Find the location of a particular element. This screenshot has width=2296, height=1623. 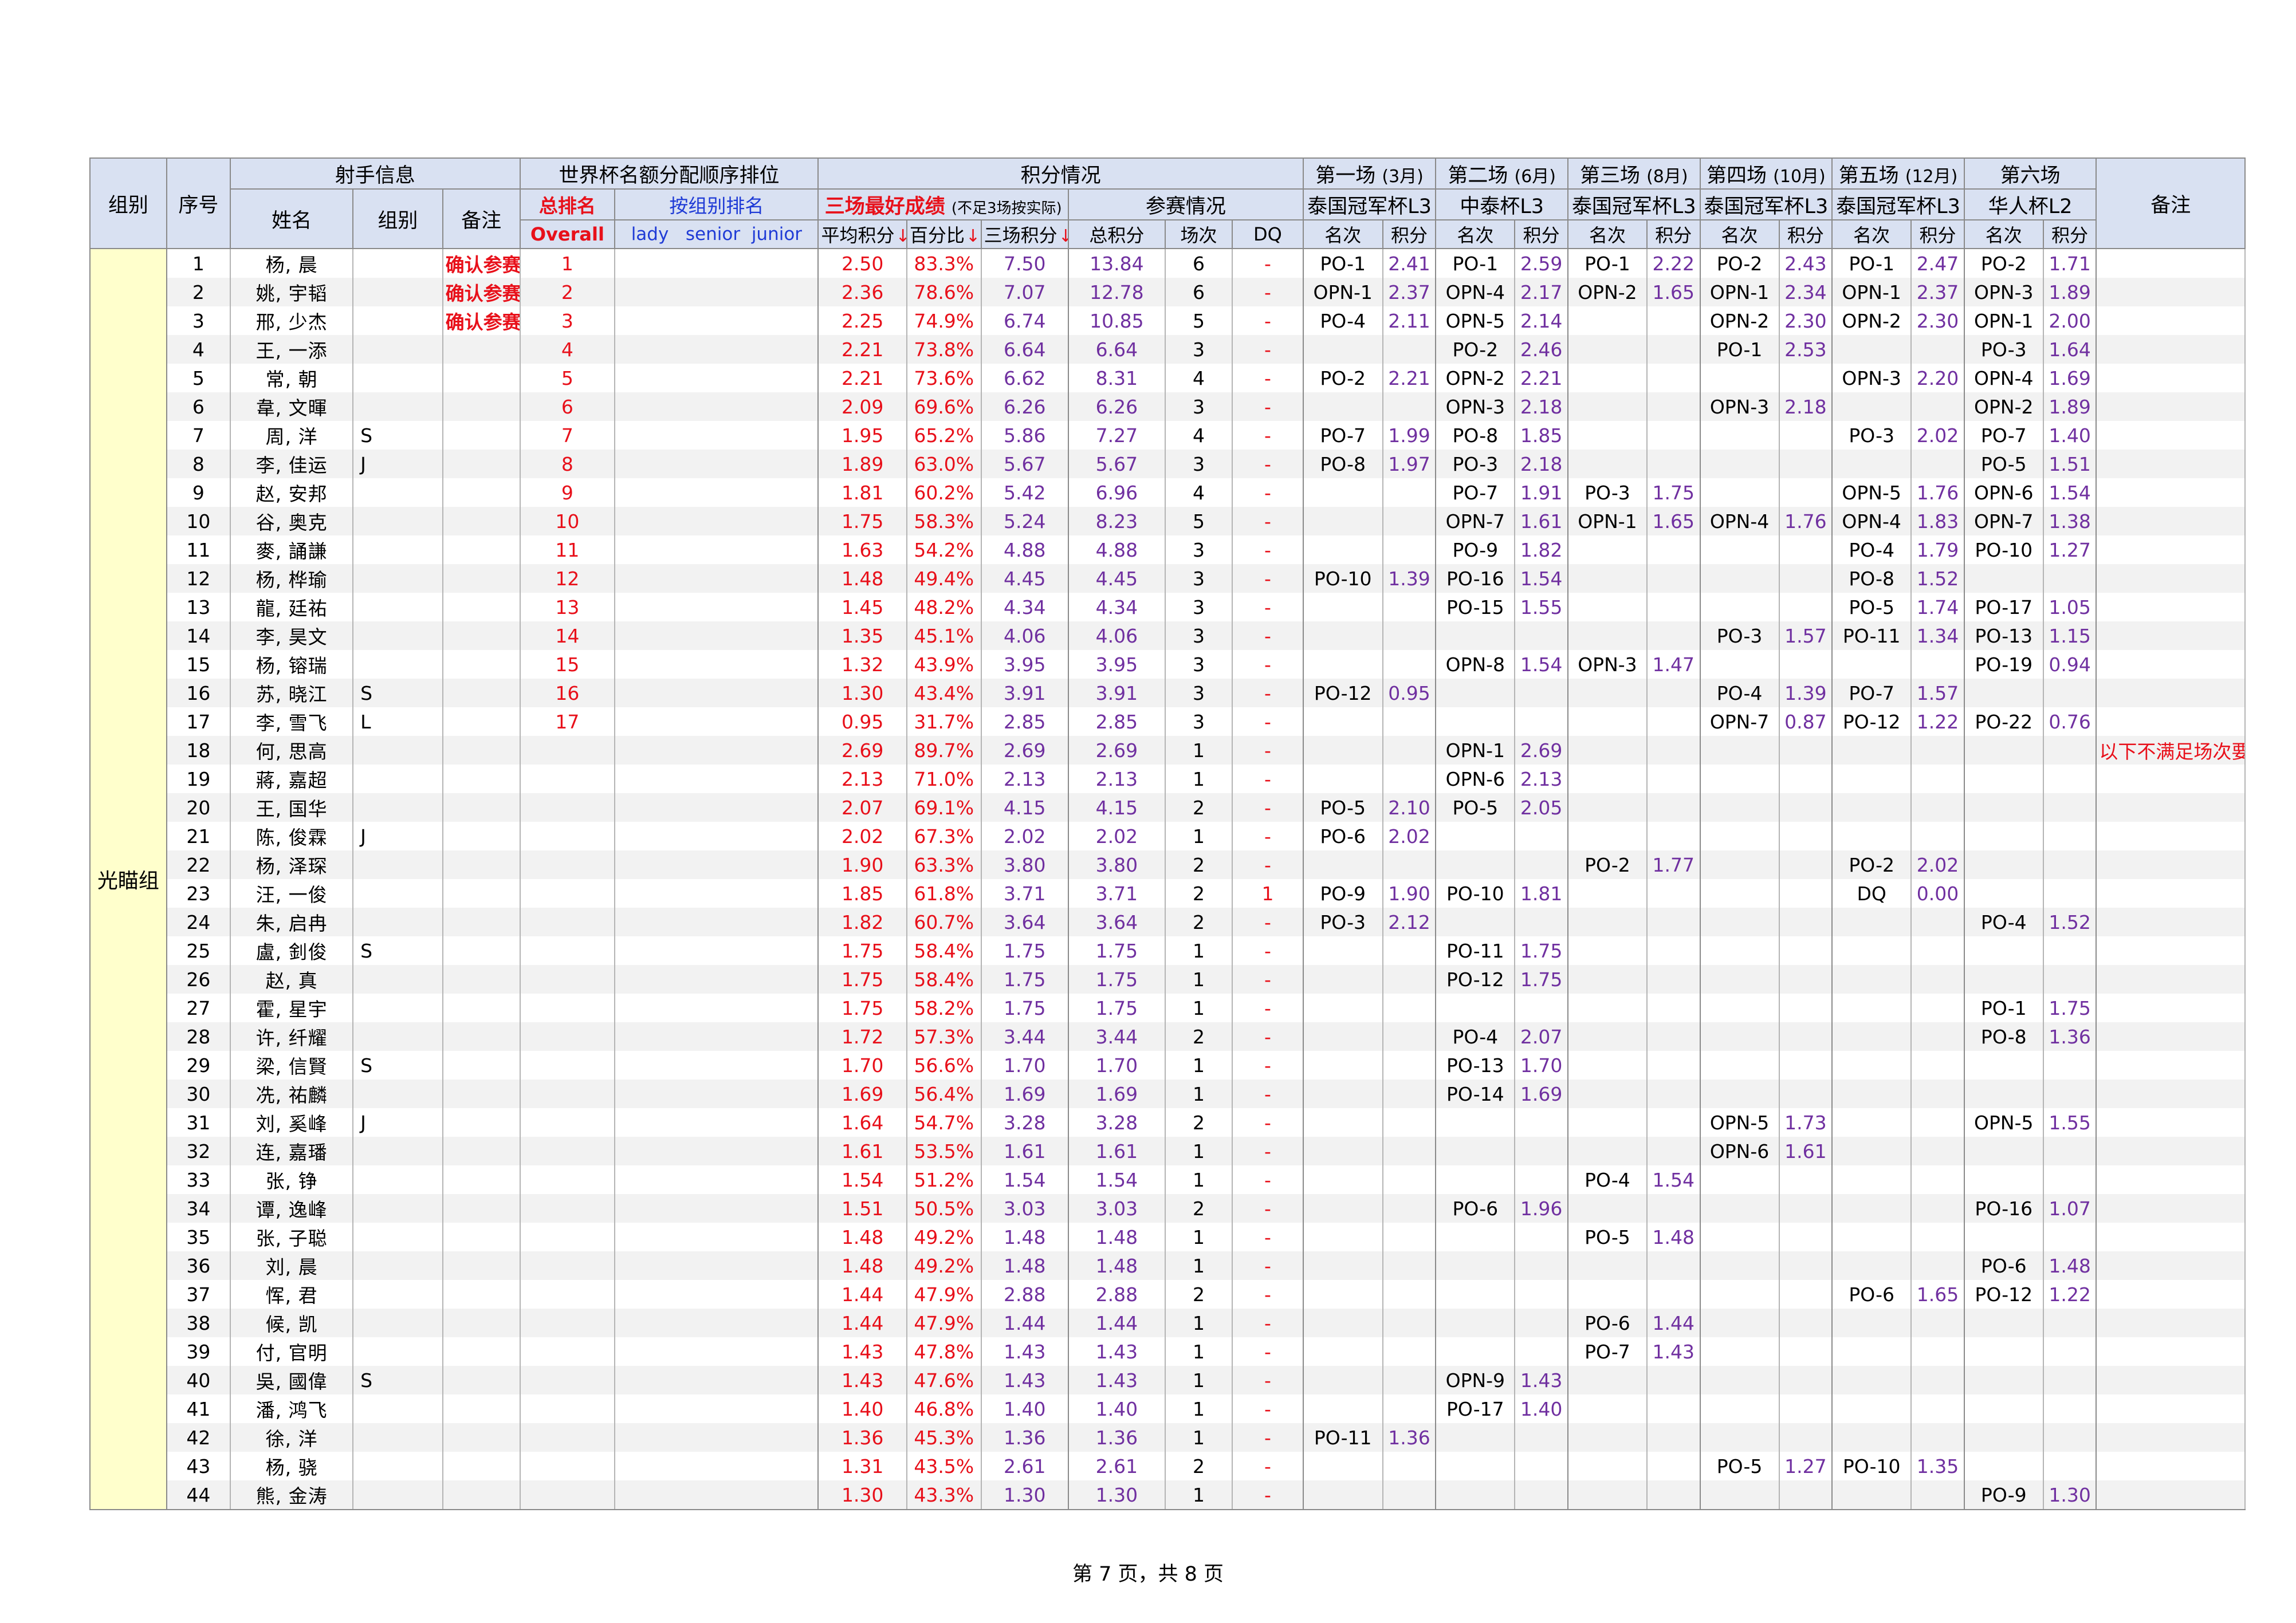

event-6-points-cell: 1.48 is located at coordinates (2069, 1265).